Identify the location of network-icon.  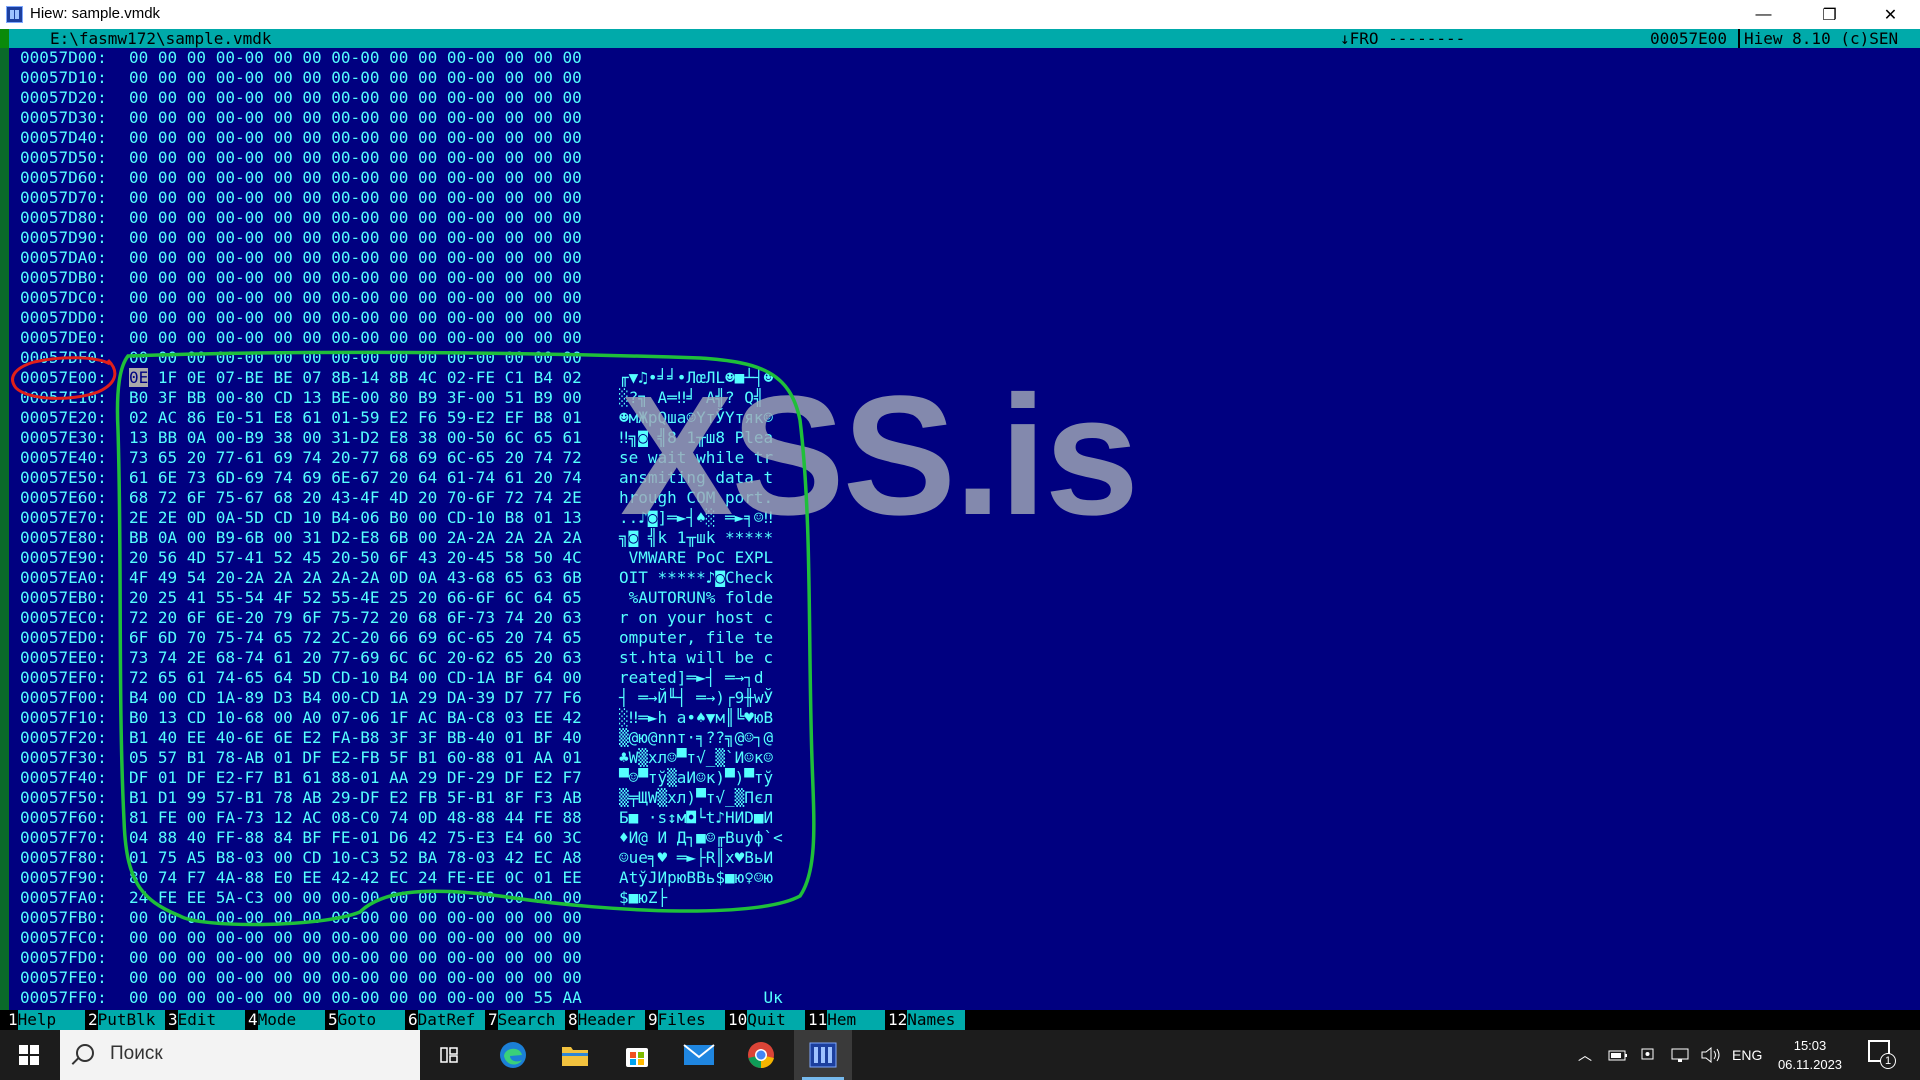
(1680, 1055).